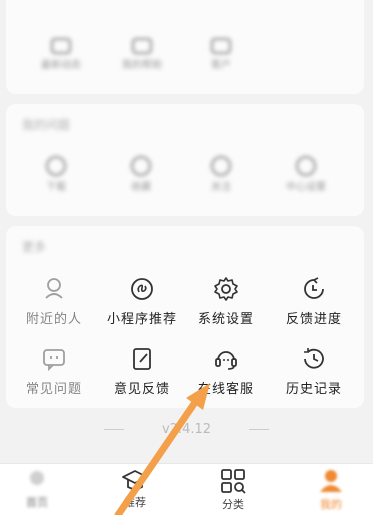 The width and height of the screenshot is (373, 516). What do you see at coordinates (226, 289) in the screenshot?
I see `gear-icon` at bounding box center [226, 289].